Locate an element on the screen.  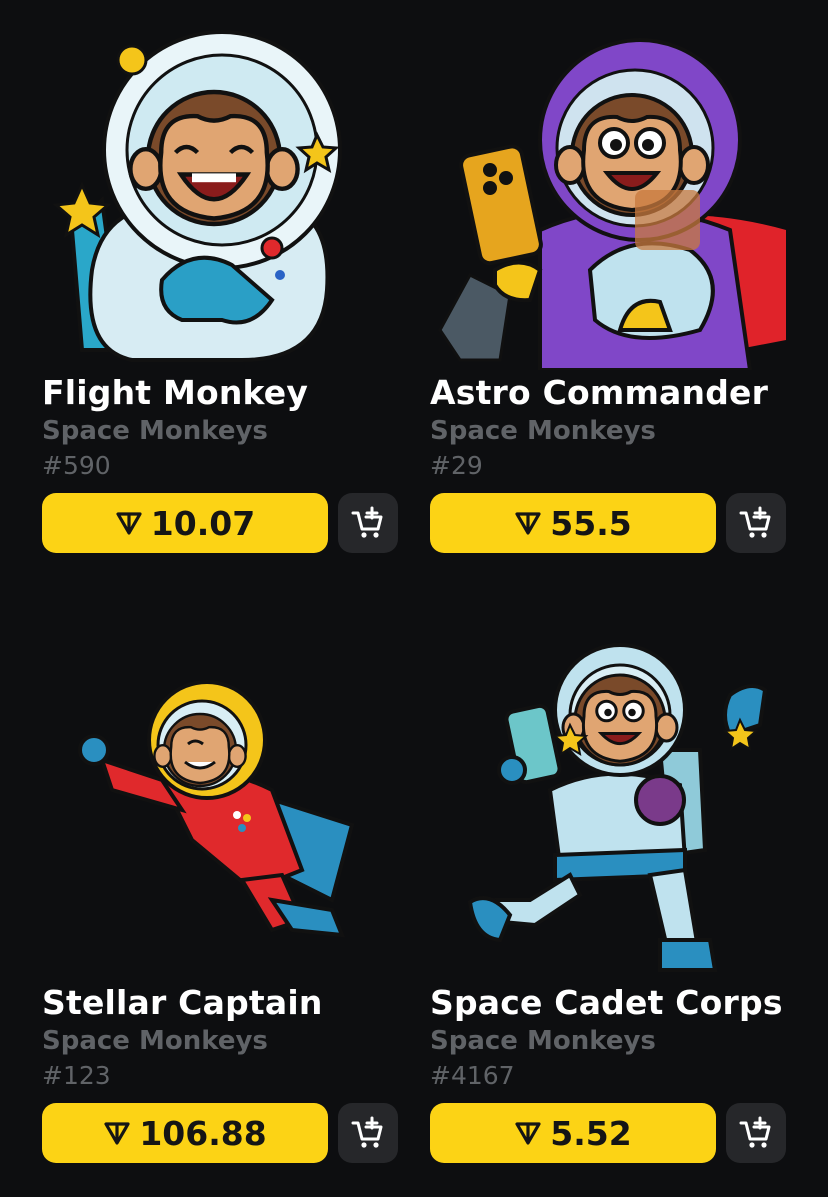
flight-monkey-image is located at coordinates (197, 196).